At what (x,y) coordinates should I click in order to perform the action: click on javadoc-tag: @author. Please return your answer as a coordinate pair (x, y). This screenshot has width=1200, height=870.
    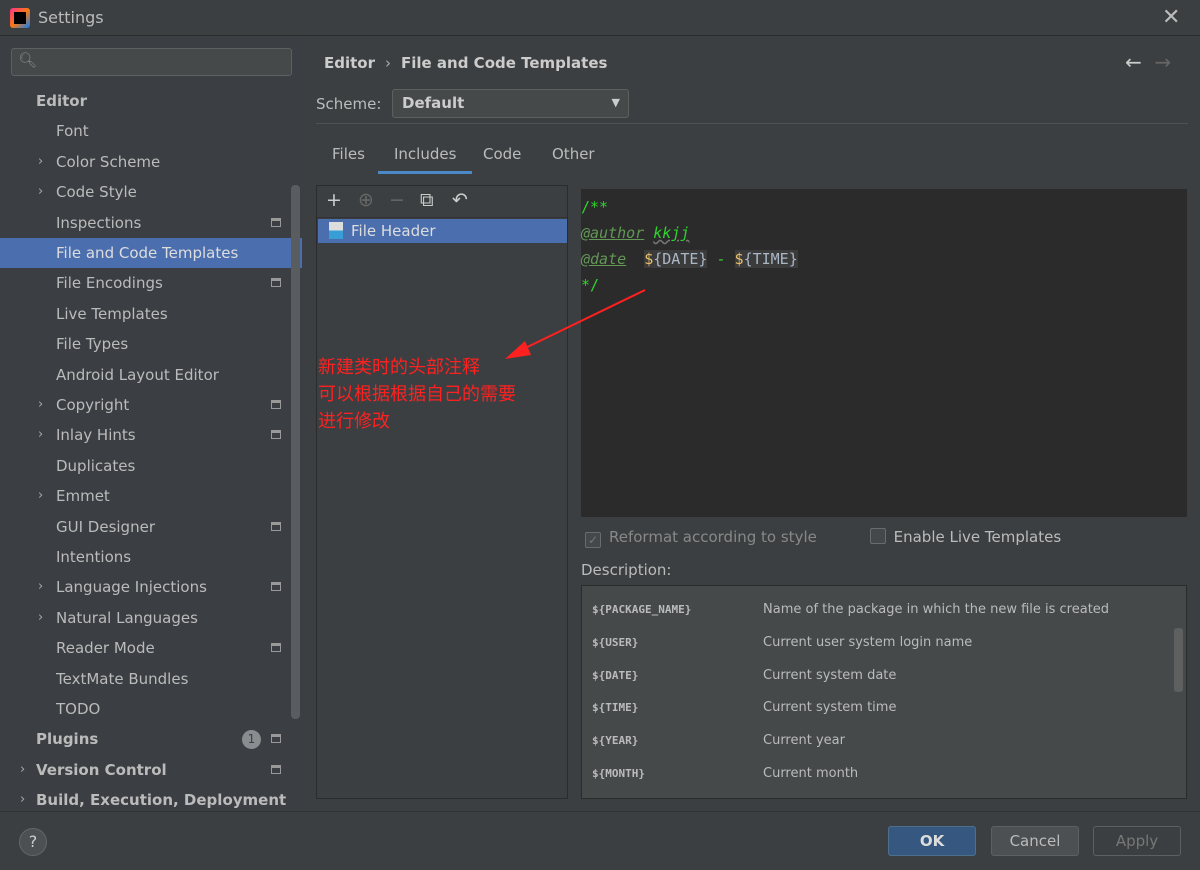
    Looking at the image, I should click on (613, 233).